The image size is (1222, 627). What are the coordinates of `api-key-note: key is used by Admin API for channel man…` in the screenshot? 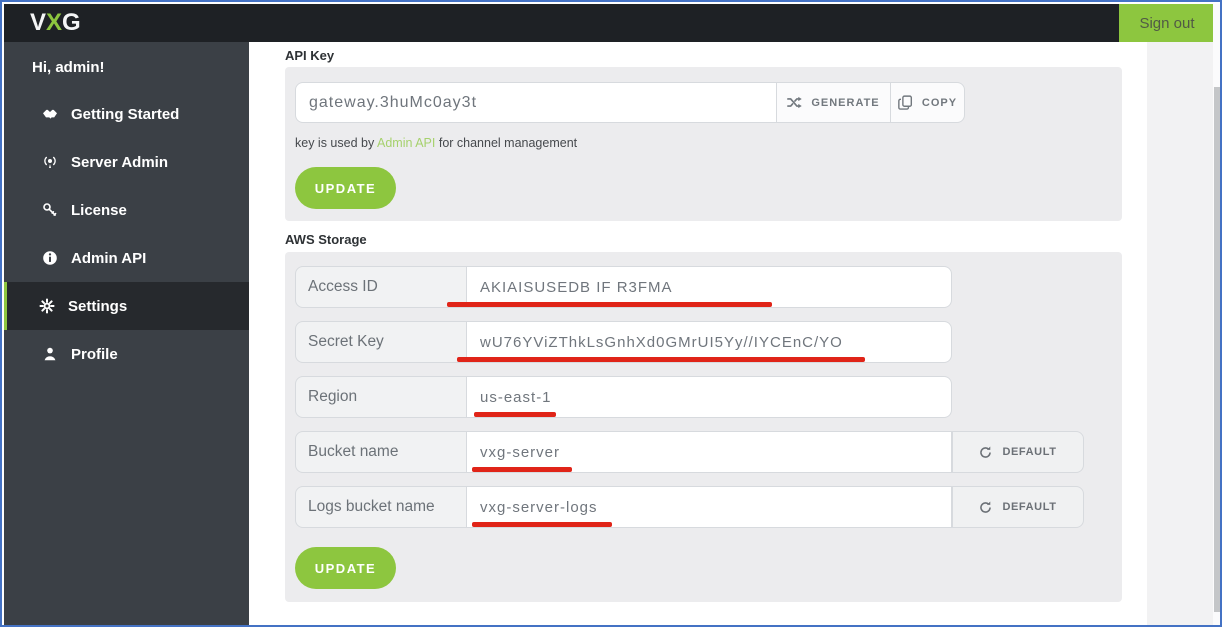 It's located at (436, 143).